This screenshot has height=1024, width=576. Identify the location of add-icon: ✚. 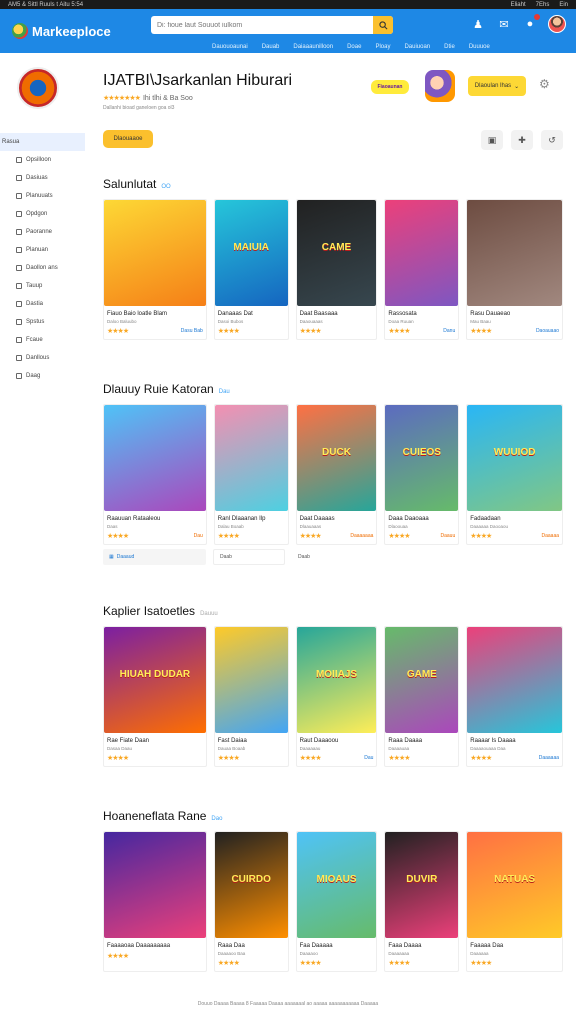
(522, 140).